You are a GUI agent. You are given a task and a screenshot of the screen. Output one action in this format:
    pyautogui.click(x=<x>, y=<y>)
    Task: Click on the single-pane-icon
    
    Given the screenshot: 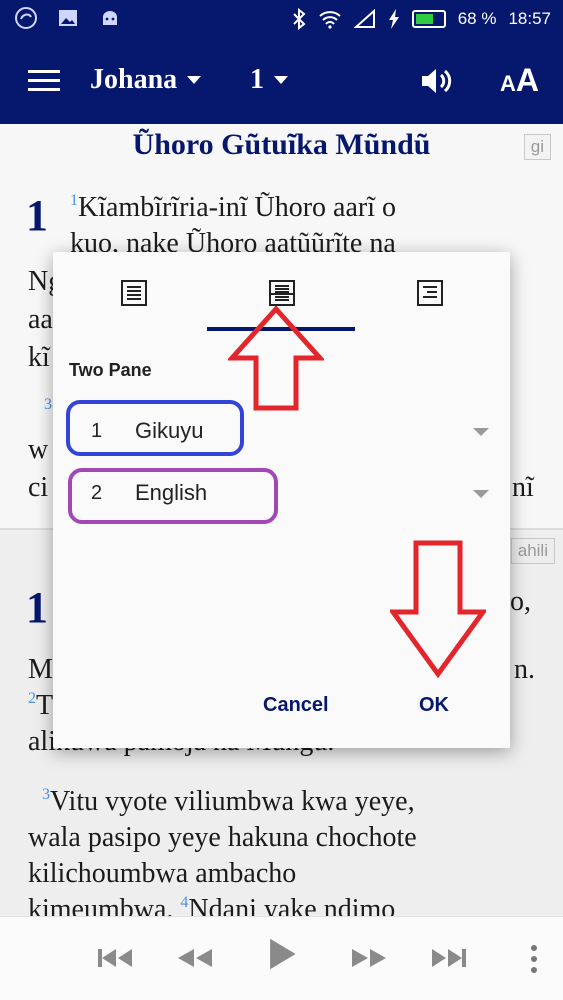 What is the action you would take?
    pyautogui.click(x=134, y=293)
    